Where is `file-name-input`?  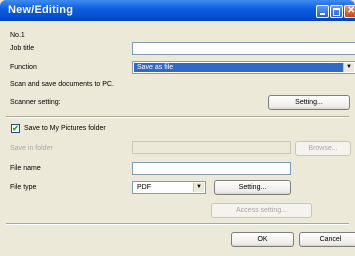
file-name-input is located at coordinates (211, 168).